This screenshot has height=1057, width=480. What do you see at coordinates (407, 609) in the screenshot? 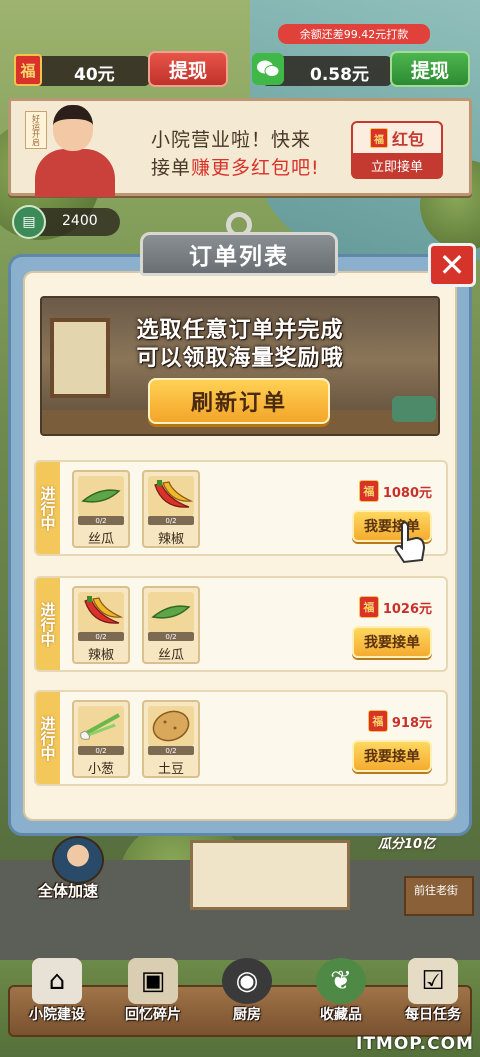
I see `reward-value: 1026元` at bounding box center [407, 609].